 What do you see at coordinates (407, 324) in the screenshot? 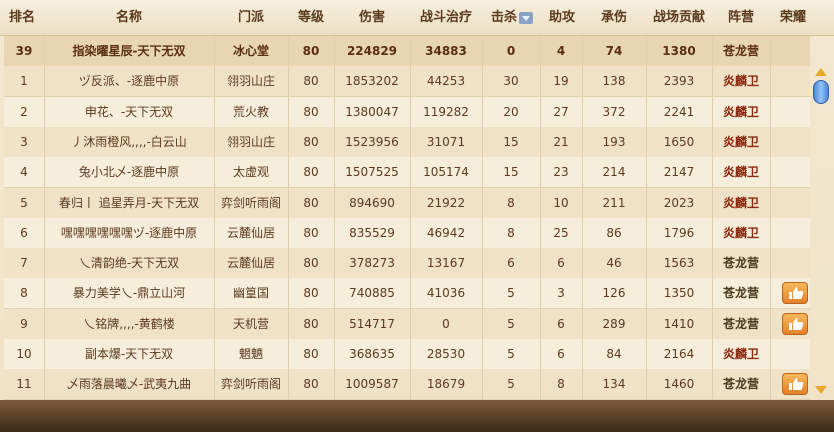
I see `table-row: 9 乀铭牌,,,,-黄鹤楼 天机营 80 514717 0 5 6 289 1410 苍龙营` at bounding box center [407, 324].